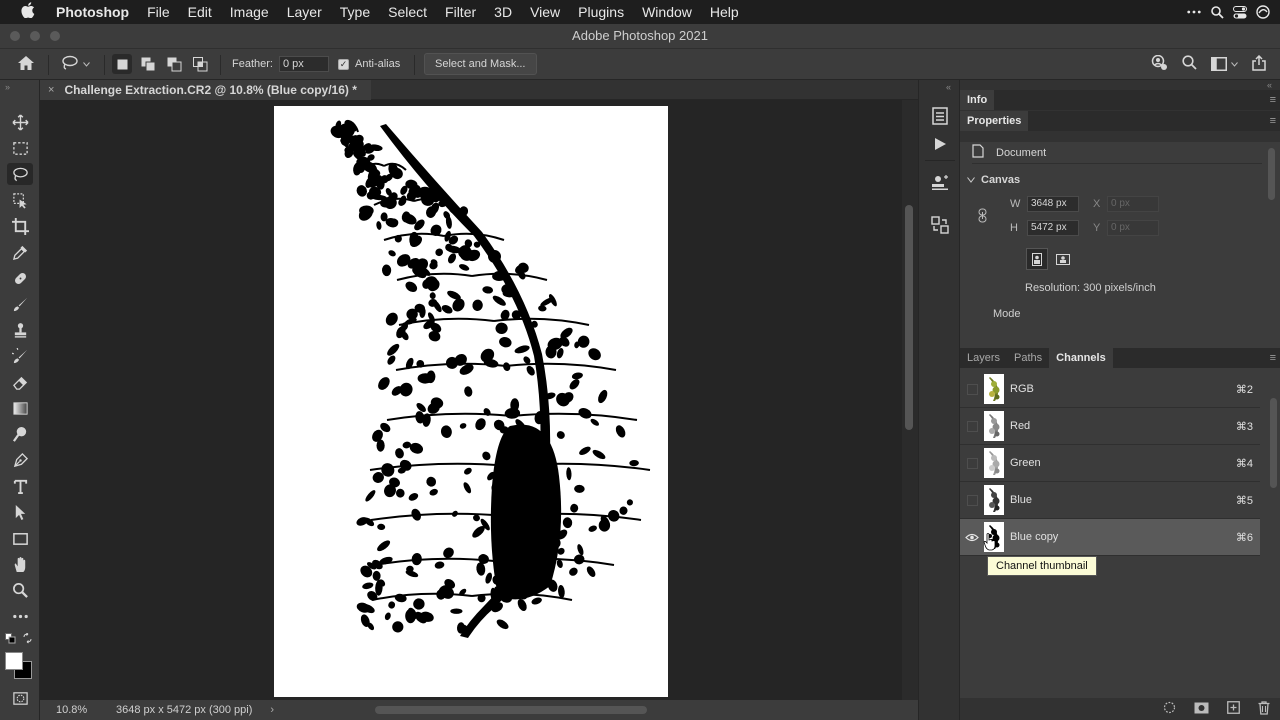  What do you see at coordinates (14, 661) in the screenshot?
I see `foreground-color-swatch` at bounding box center [14, 661].